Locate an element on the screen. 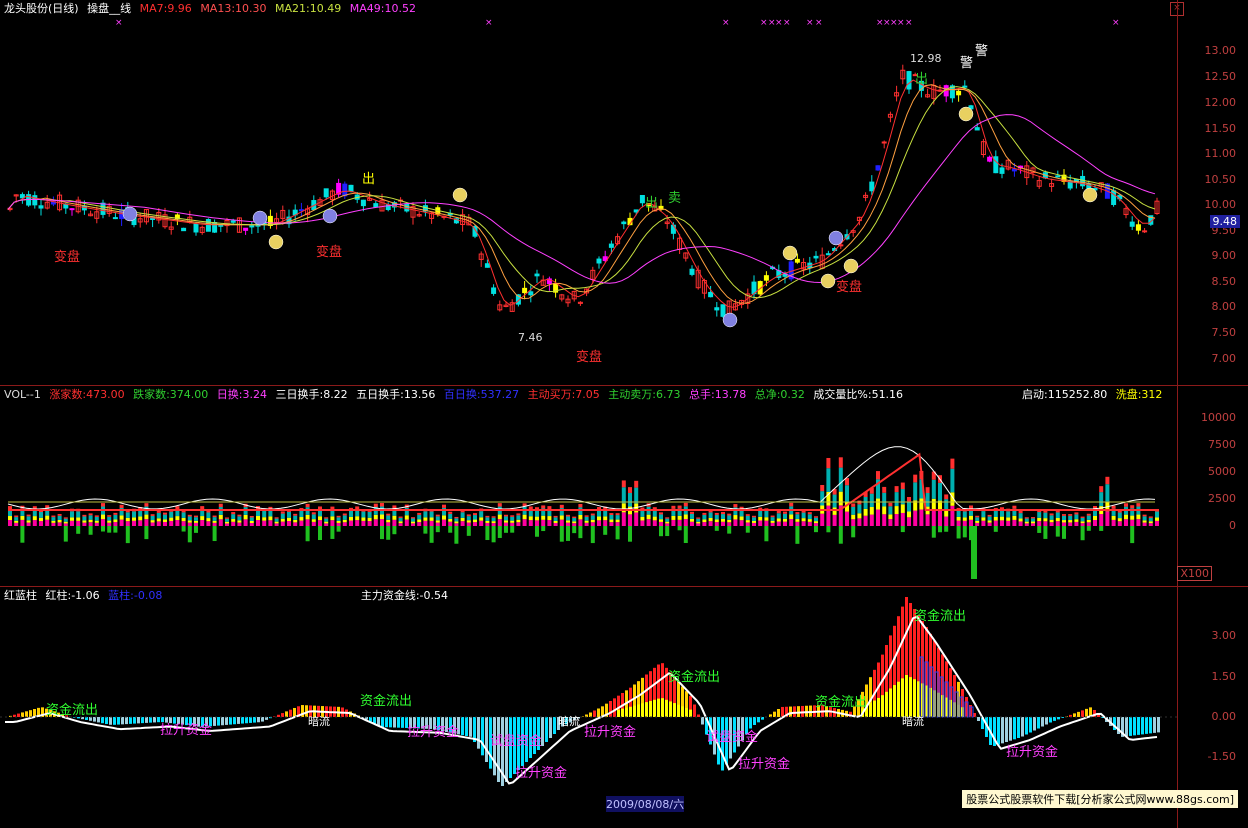 This screenshot has width=1248, height=828. top-marker: × is located at coordinates (1116, 23).